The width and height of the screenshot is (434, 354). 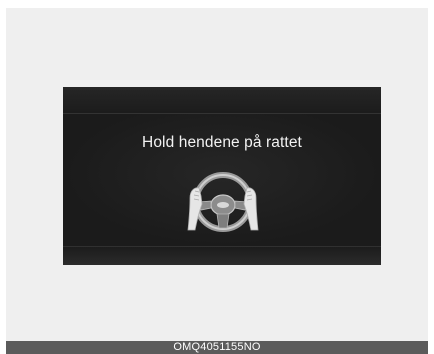 I want to click on steering-wheel-hands-icon, so click(x=223, y=202).